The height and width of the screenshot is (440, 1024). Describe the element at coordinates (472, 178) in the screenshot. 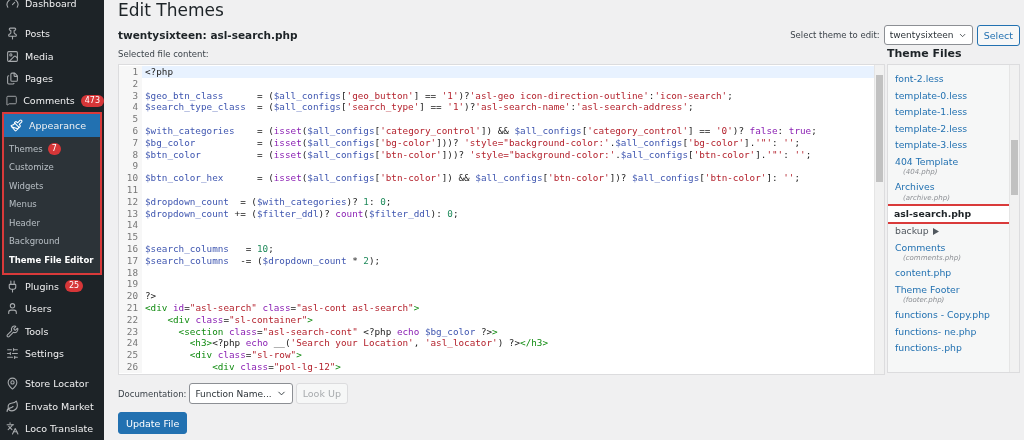

I see `code-line: $btn_color_hex = (isset($all_configs['btn-color']) && $all_configs['btn-color'])? $all_configs['btn-color']: '';` at that location.